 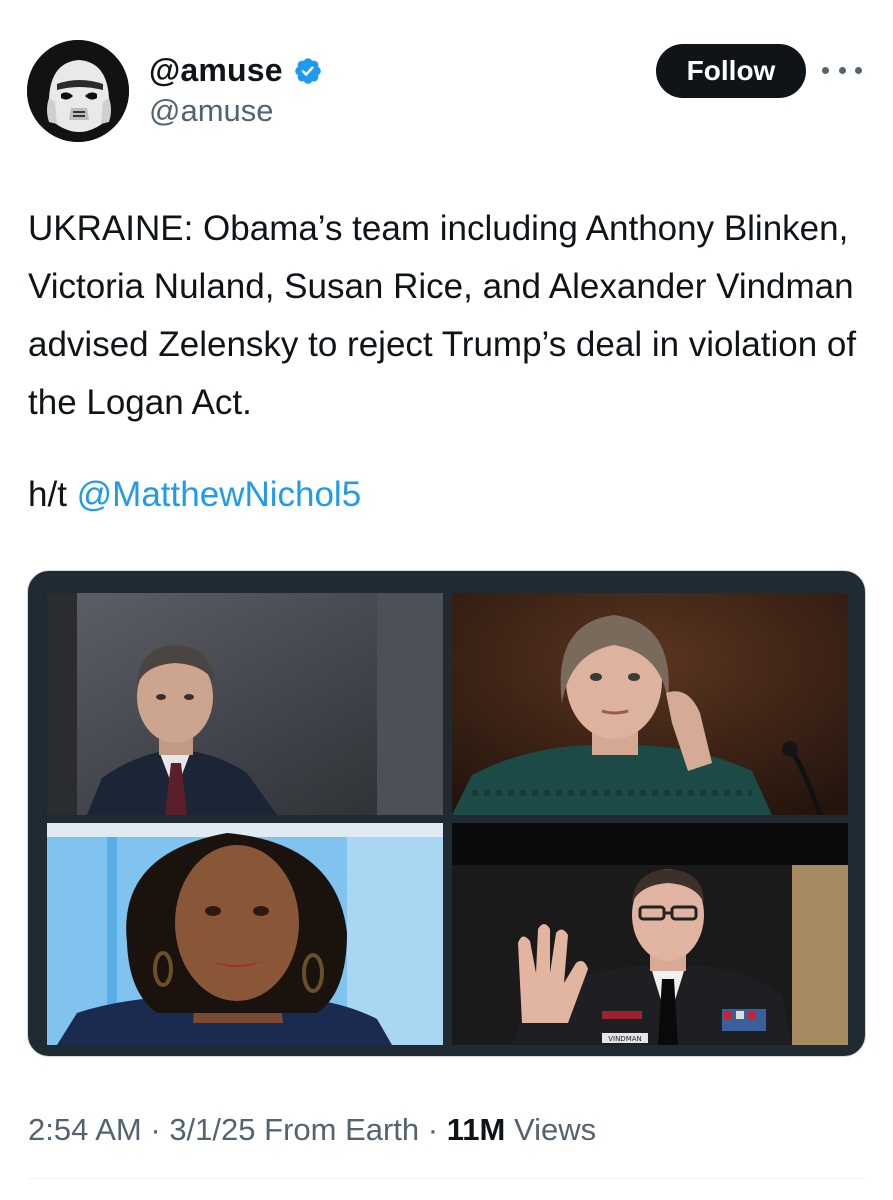 What do you see at coordinates (216, 70) in the screenshot?
I see `author-display-name: @amuse` at bounding box center [216, 70].